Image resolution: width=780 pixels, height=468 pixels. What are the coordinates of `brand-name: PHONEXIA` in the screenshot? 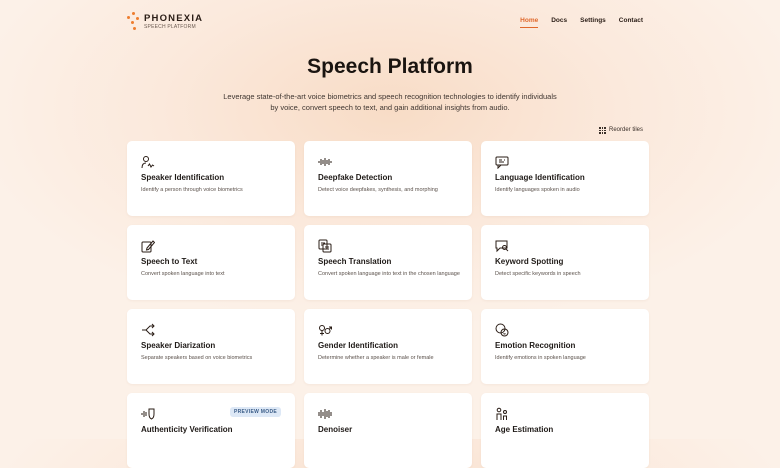 It's located at (174, 18).